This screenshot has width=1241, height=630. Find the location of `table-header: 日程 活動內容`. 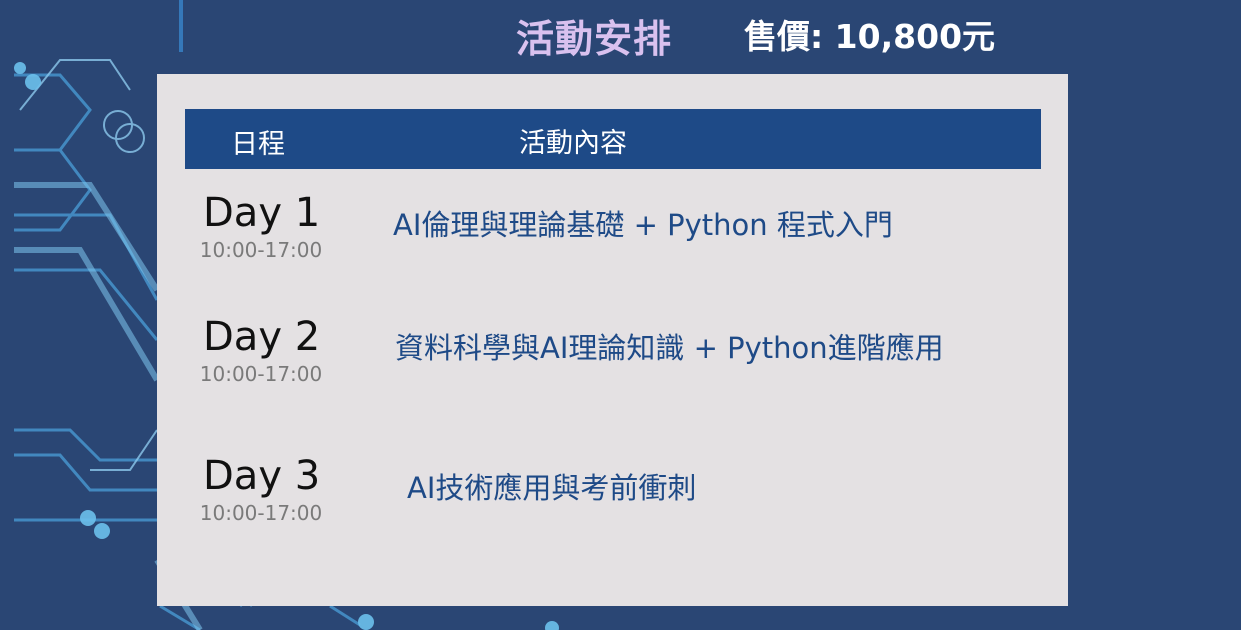

table-header: 日程 活動內容 is located at coordinates (613, 139).